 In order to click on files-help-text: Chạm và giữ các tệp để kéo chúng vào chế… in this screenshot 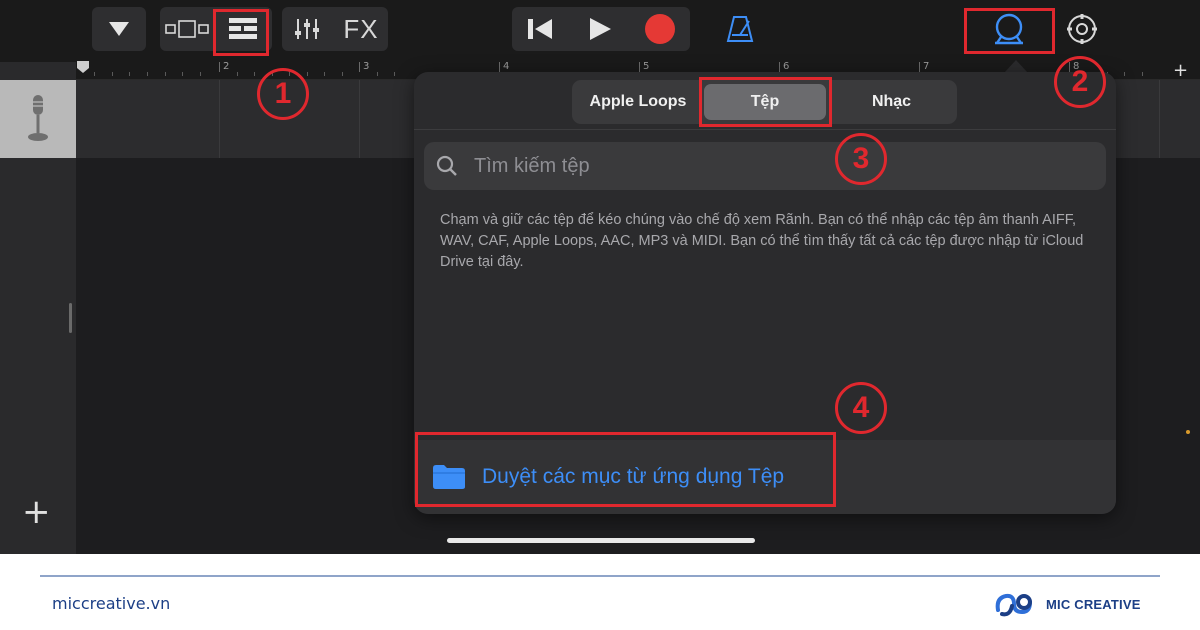, I will do `click(762, 241)`.